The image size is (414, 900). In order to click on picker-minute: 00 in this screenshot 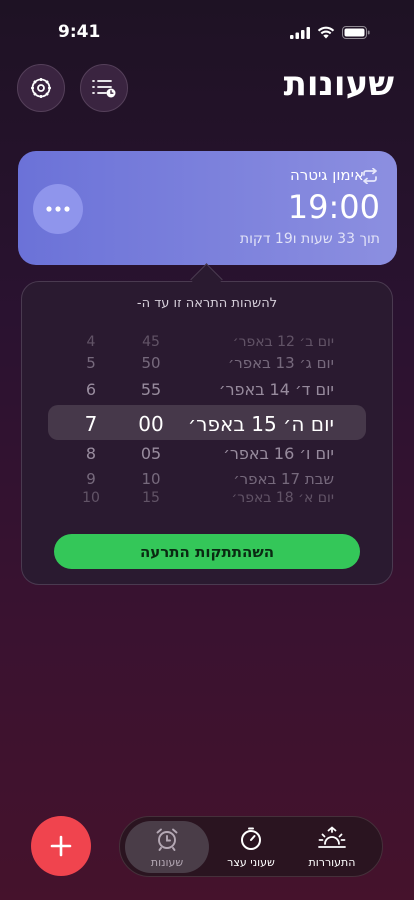, I will do `click(151, 424)`.